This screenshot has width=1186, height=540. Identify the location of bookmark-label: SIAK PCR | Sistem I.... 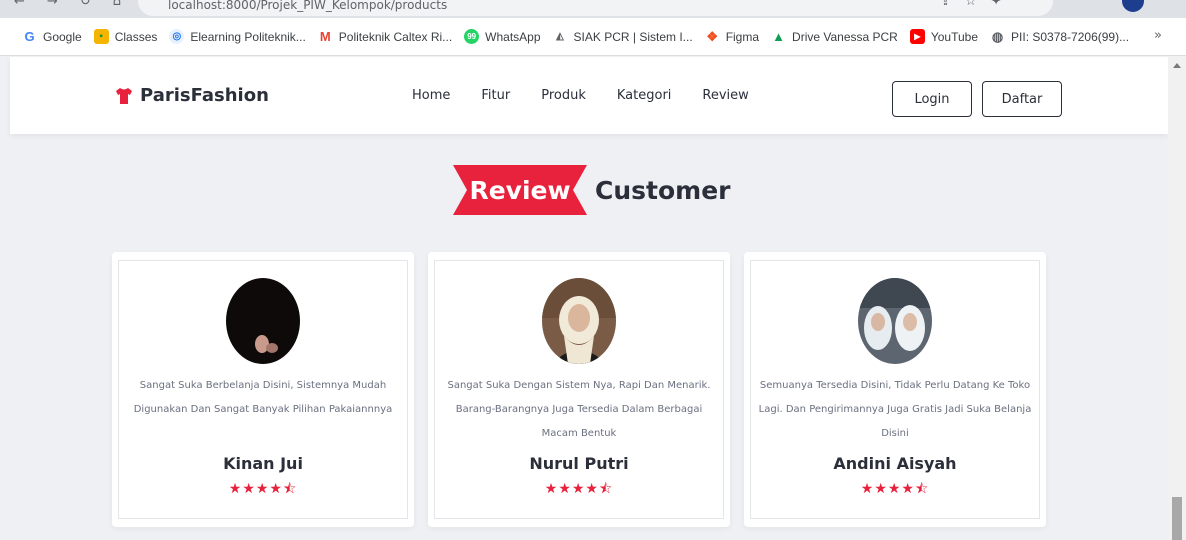
(633, 36).